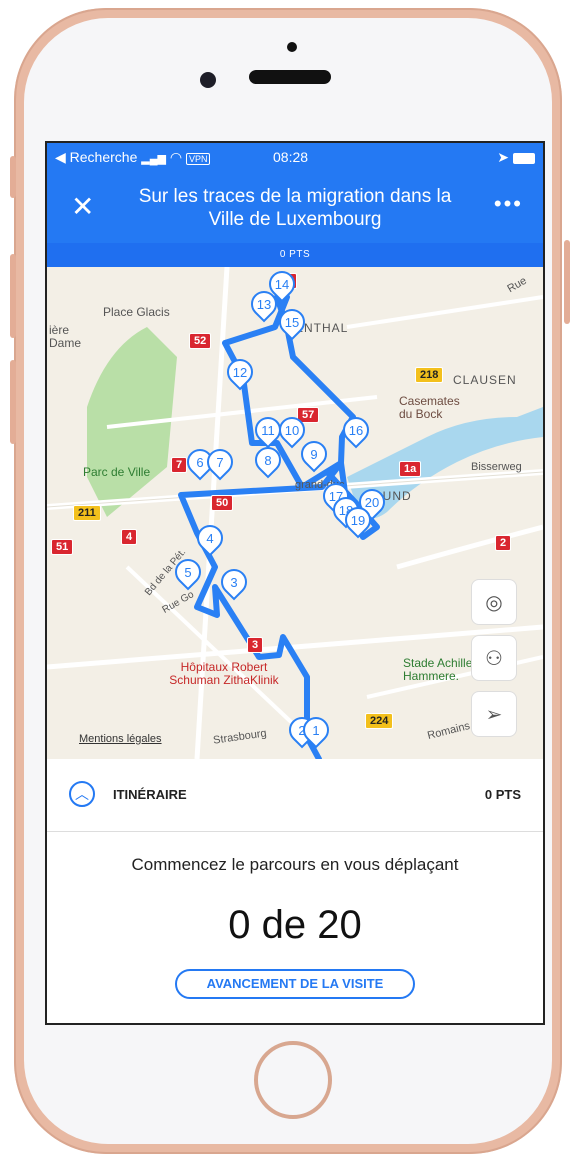  I want to click on points-bar: 0 PTS, so click(295, 255).